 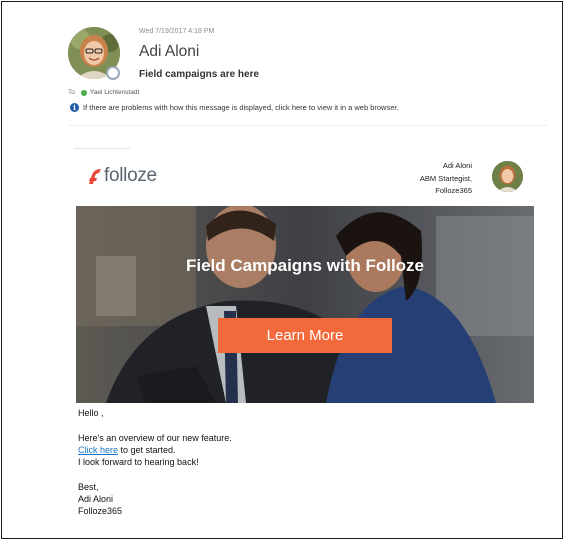 I want to click on author-name: Adi Aloni, so click(x=457, y=165).